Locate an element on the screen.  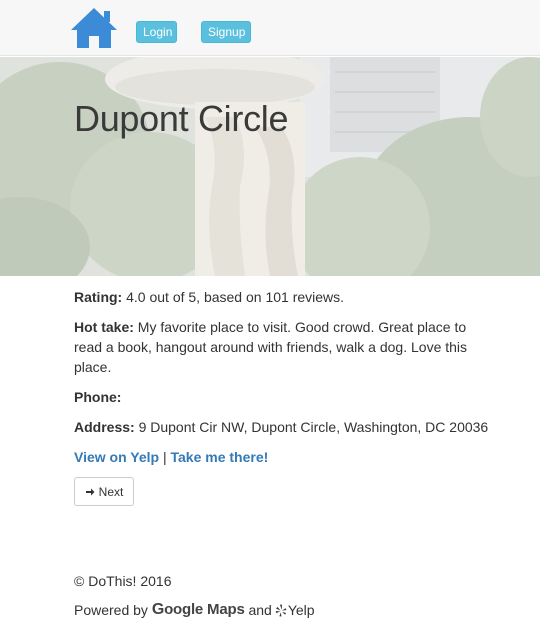
navbar: Login Signup is located at coordinates (270, 28).